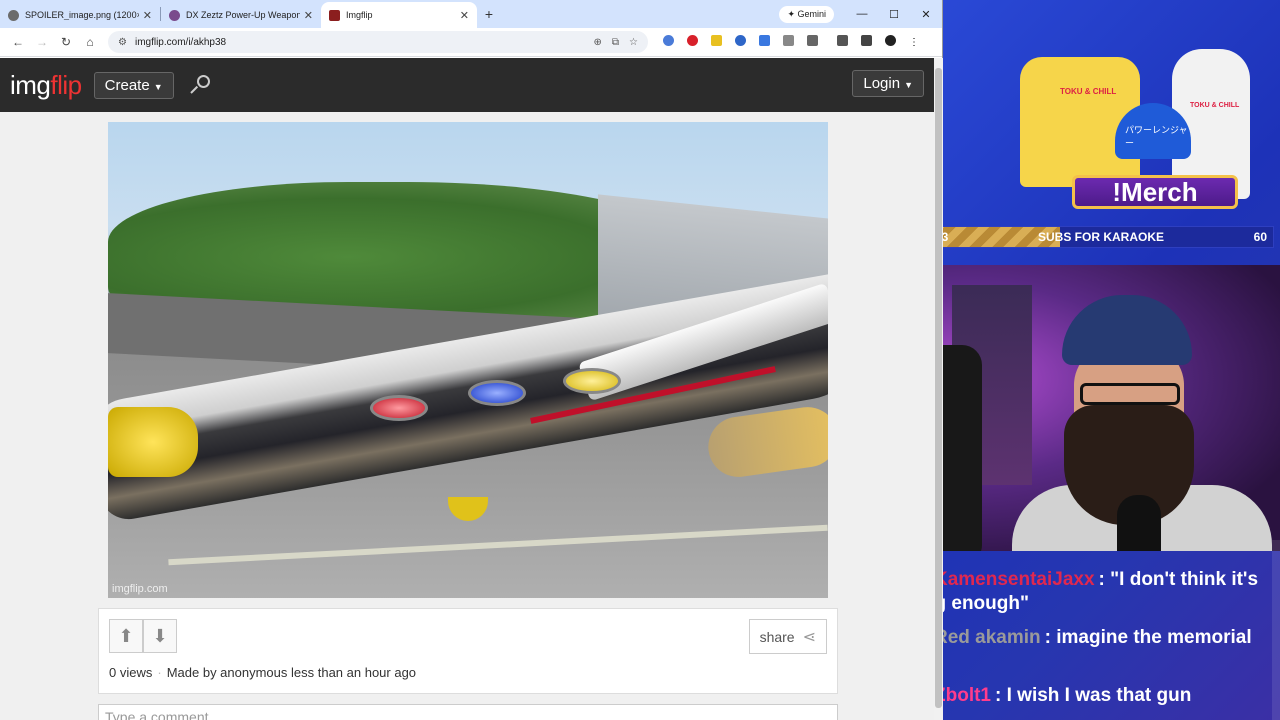 Image resolution: width=1280 pixels, height=720 pixels. Describe the element at coordinates (140, 589) in the screenshot. I see `imgflip-watermark: imgflip.com` at that location.